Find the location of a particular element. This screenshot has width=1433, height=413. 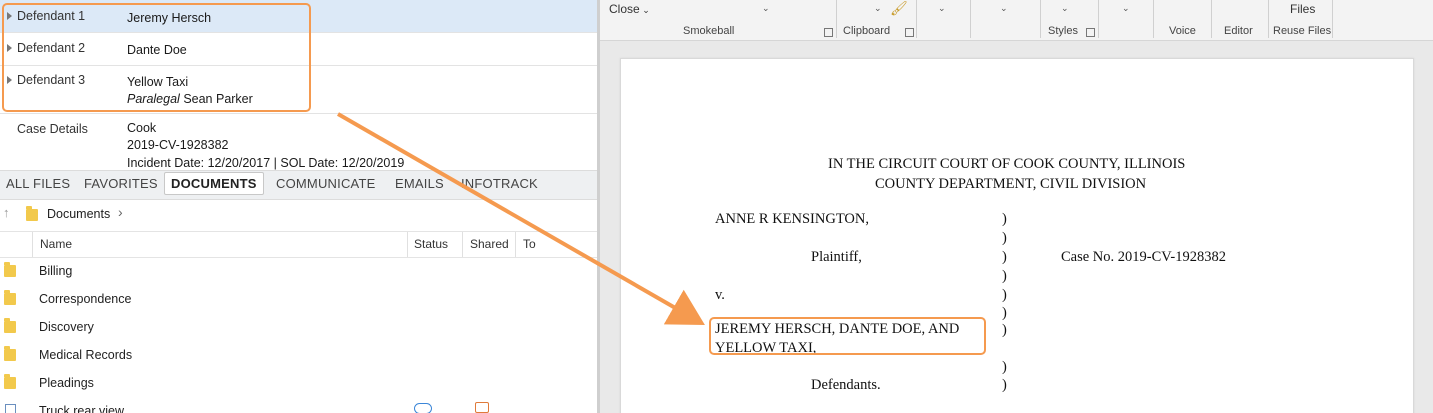

folder-name: Discovery is located at coordinates (66, 327).